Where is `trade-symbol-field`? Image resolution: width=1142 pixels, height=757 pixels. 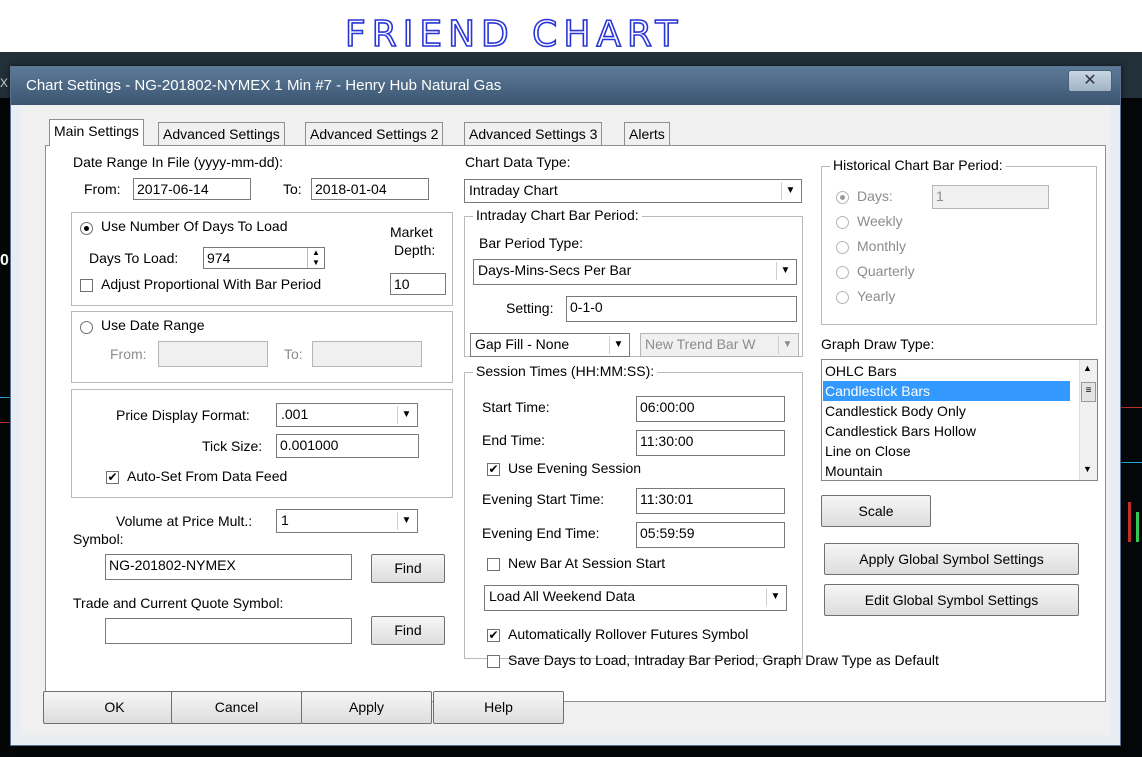
trade-symbol-field is located at coordinates (228, 631).